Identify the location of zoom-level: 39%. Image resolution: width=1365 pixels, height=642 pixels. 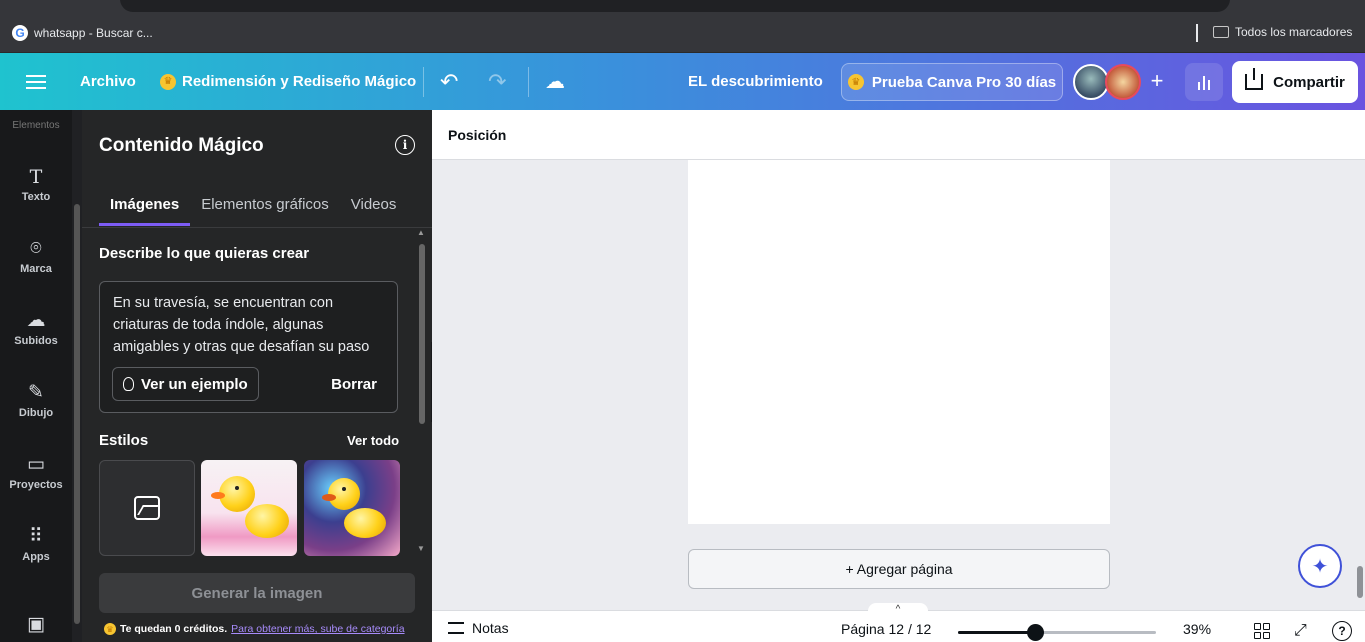
(1197, 629).